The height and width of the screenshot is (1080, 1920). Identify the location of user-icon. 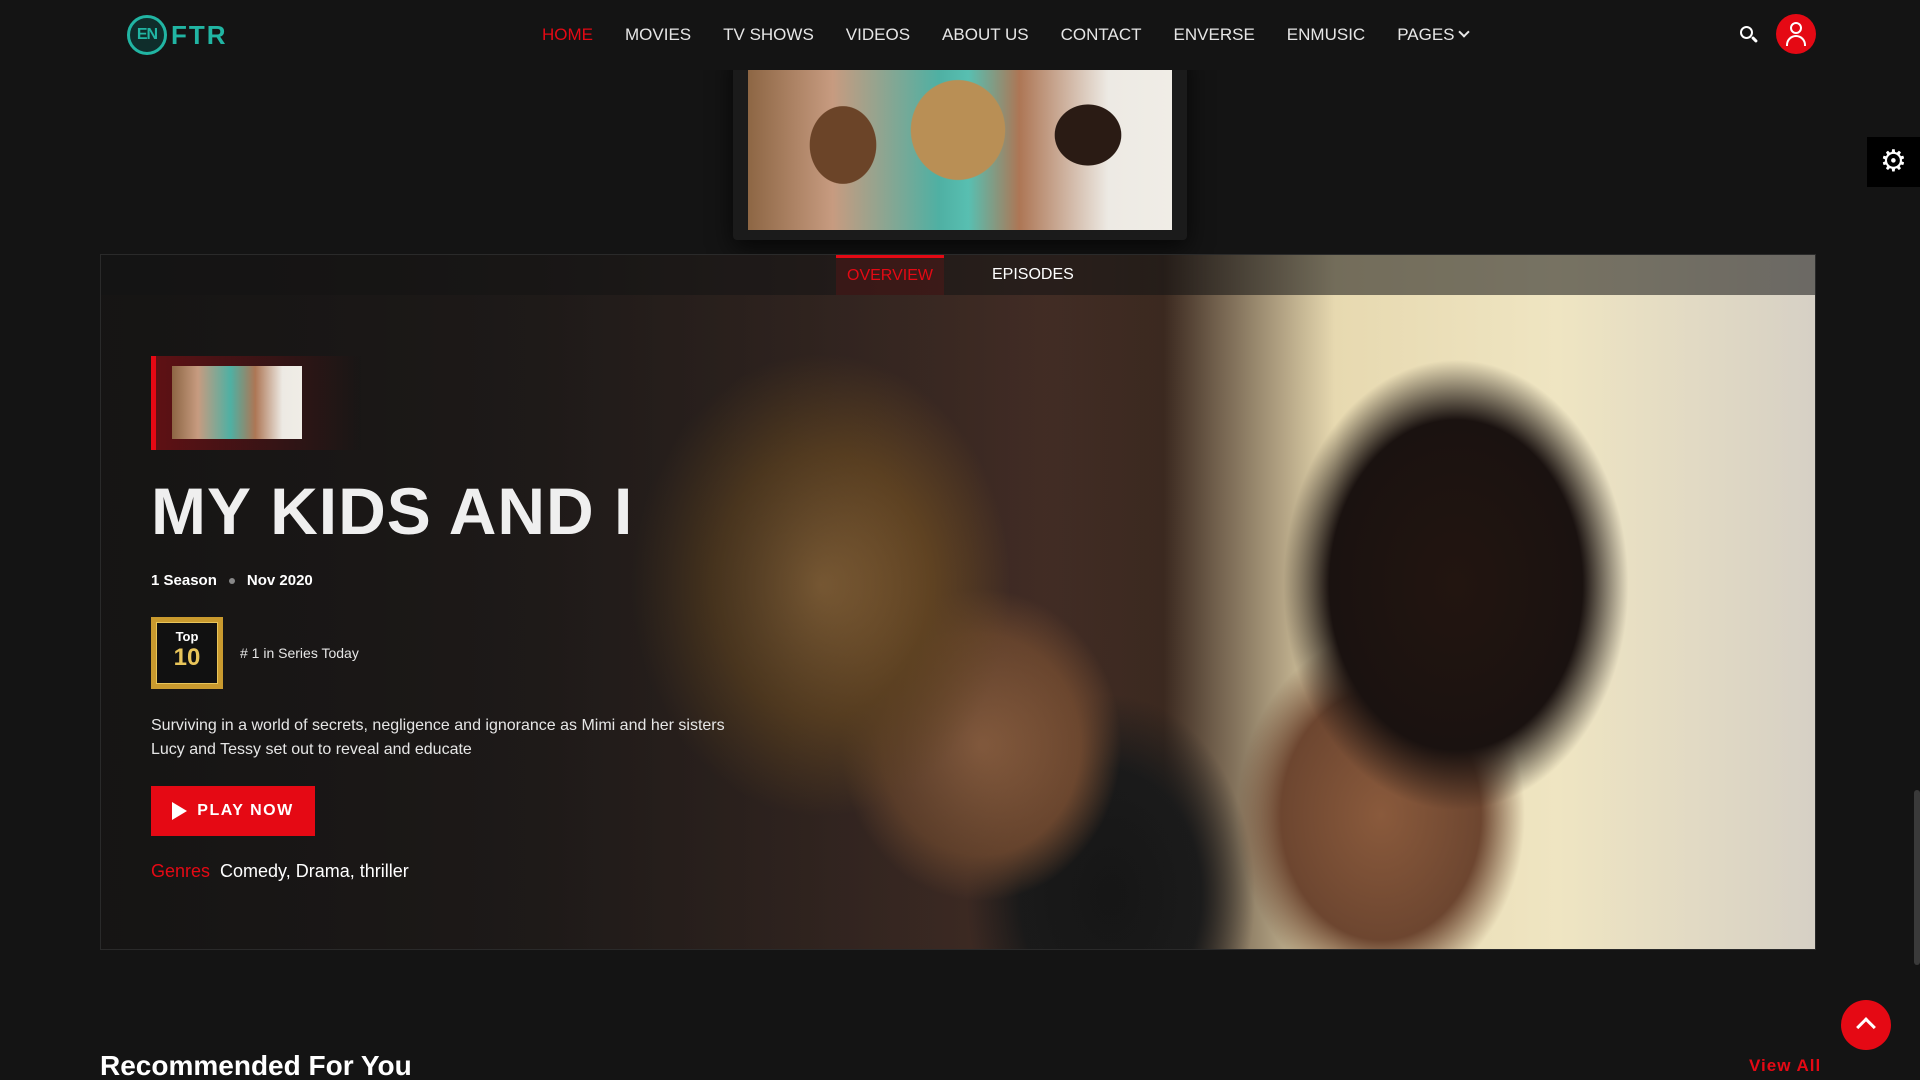
(1796, 34).